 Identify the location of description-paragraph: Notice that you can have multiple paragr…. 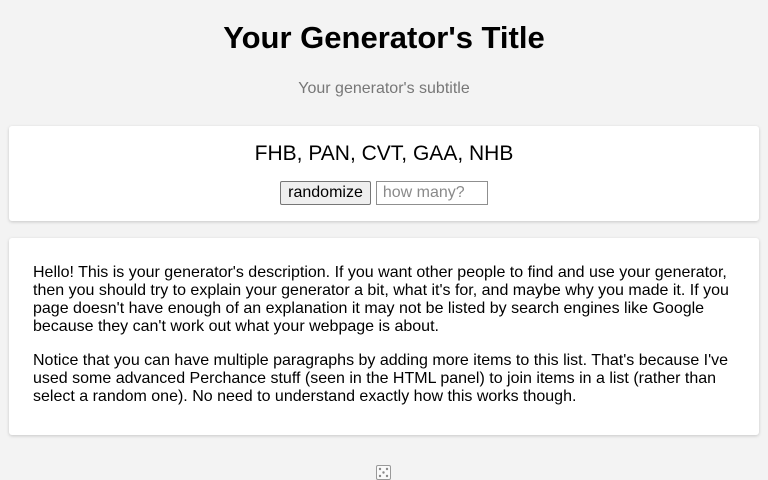
(381, 378).